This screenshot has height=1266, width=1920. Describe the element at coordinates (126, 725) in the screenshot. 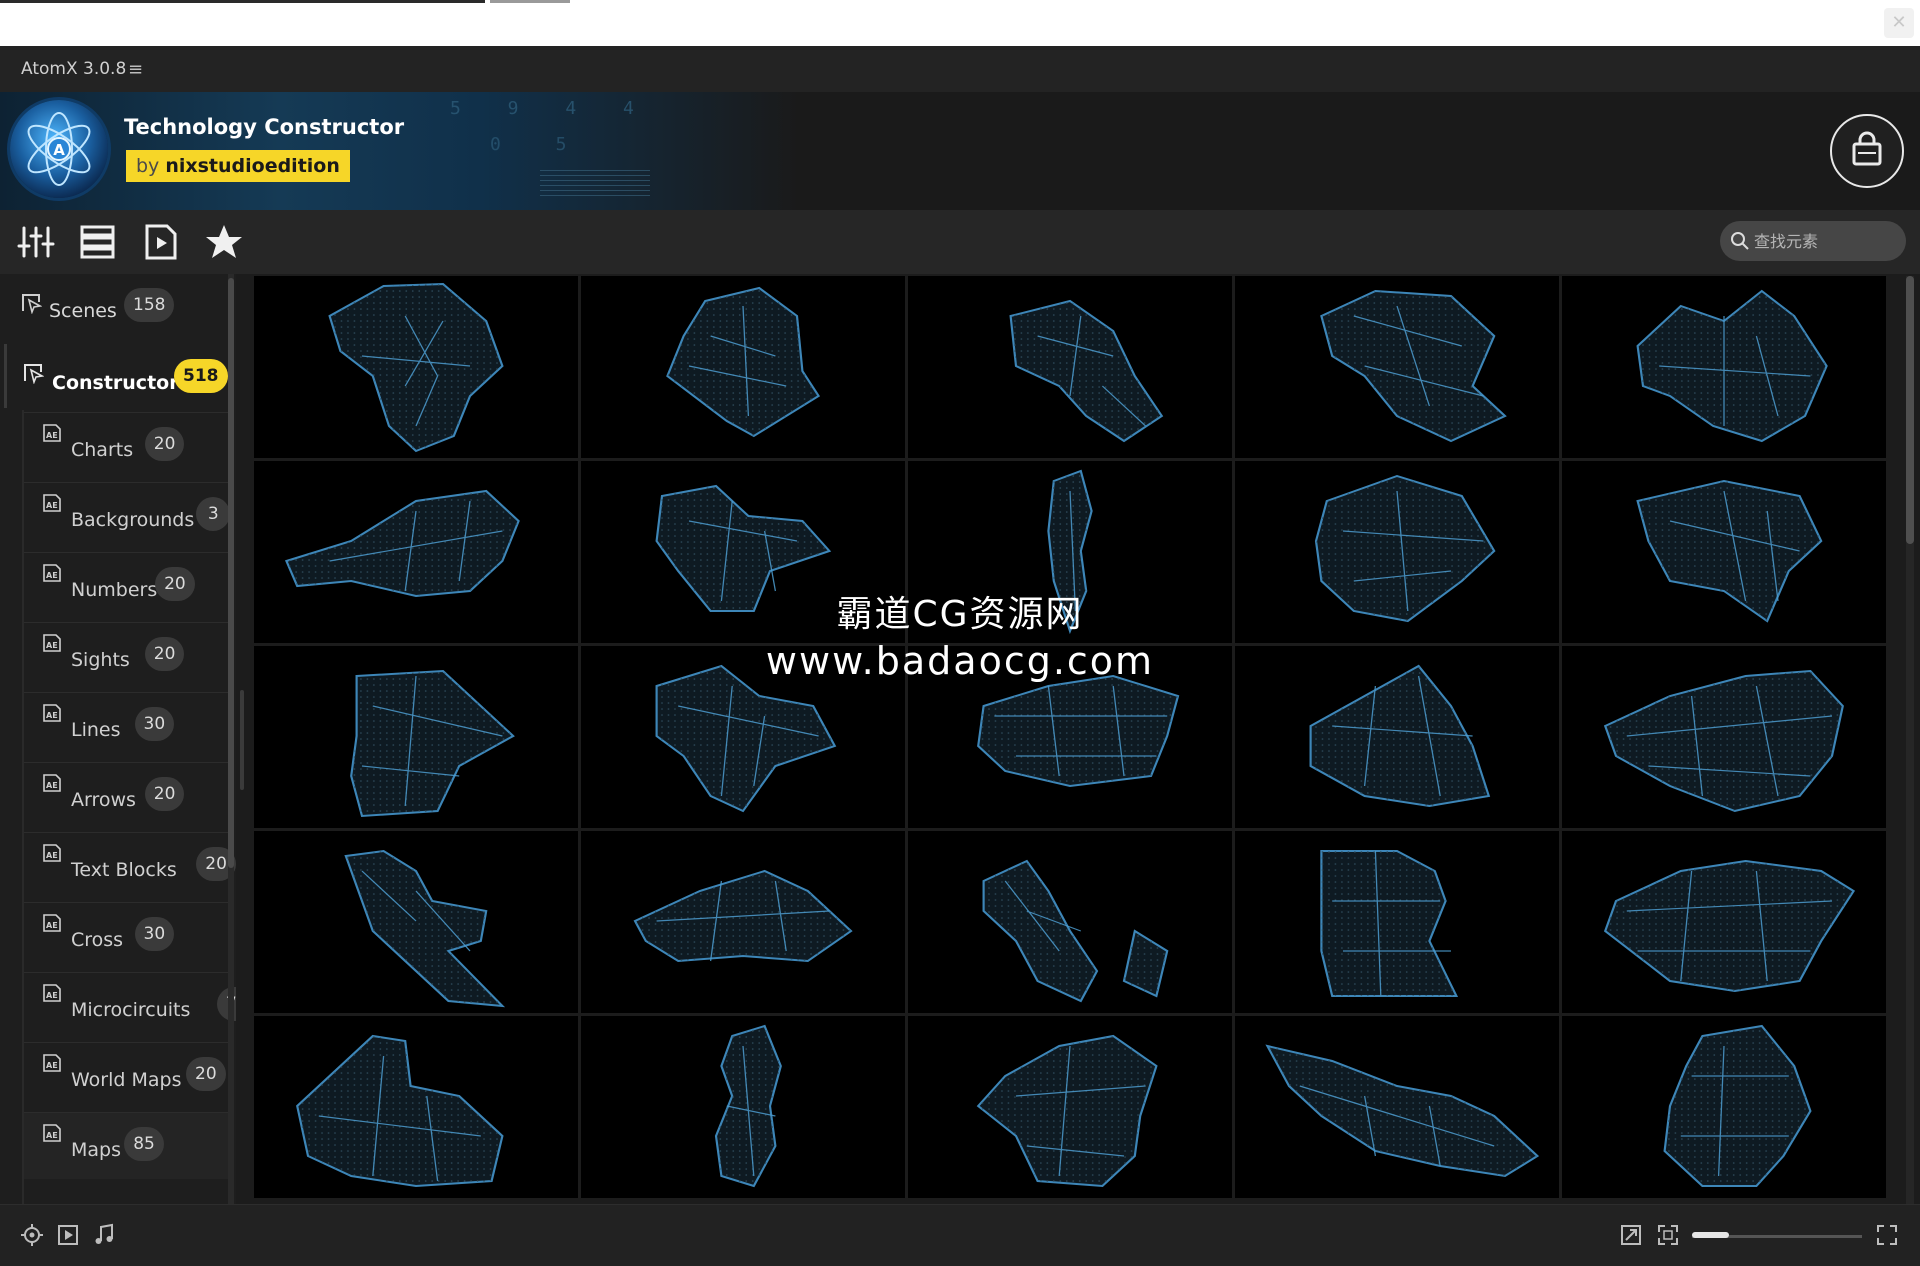

I see `sidebar-item-lines: AE Lines 30` at that location.